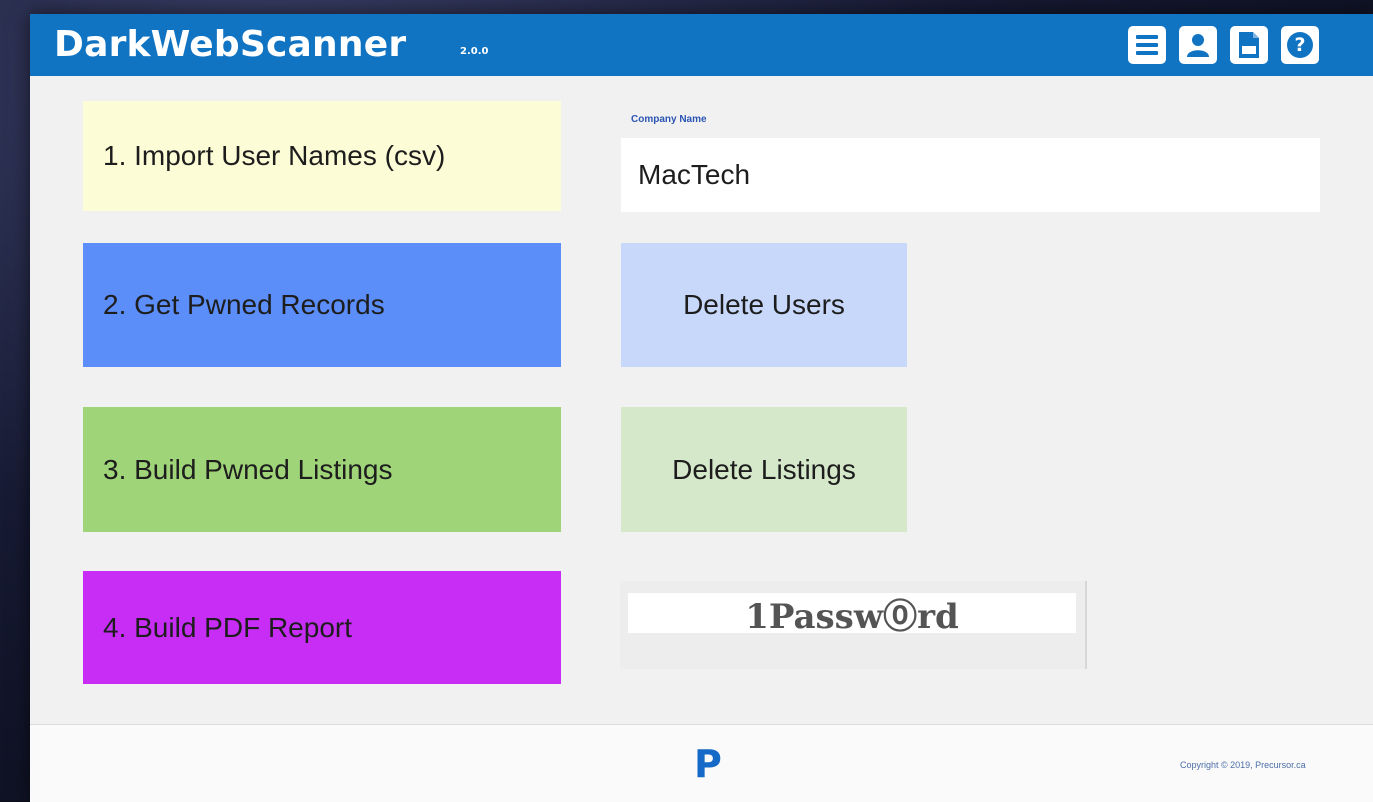 Image resolution: width=1373 pixels, height=802 pixels. I want to click on pdf-icon, so click(1249, 45).